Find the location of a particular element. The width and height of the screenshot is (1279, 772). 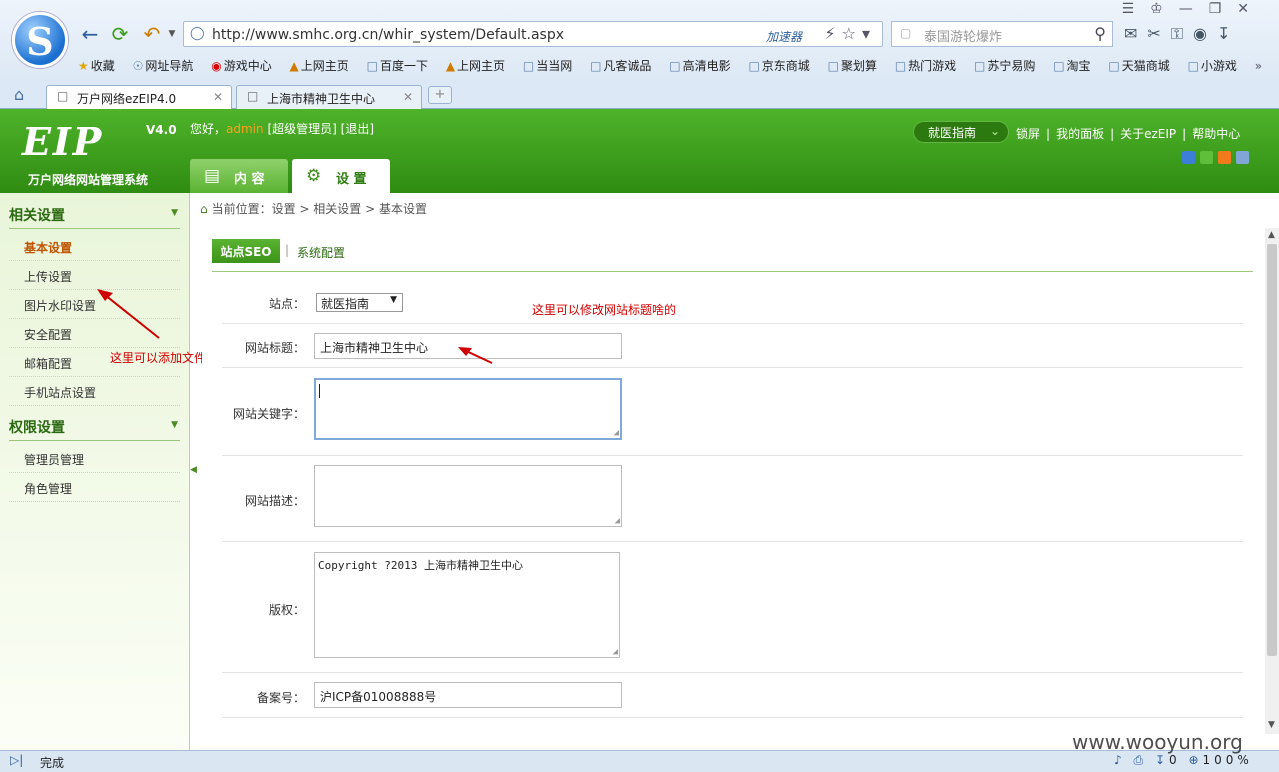

site-dropdown: 就医指南 ▼ is located at coordinates (359, 302).